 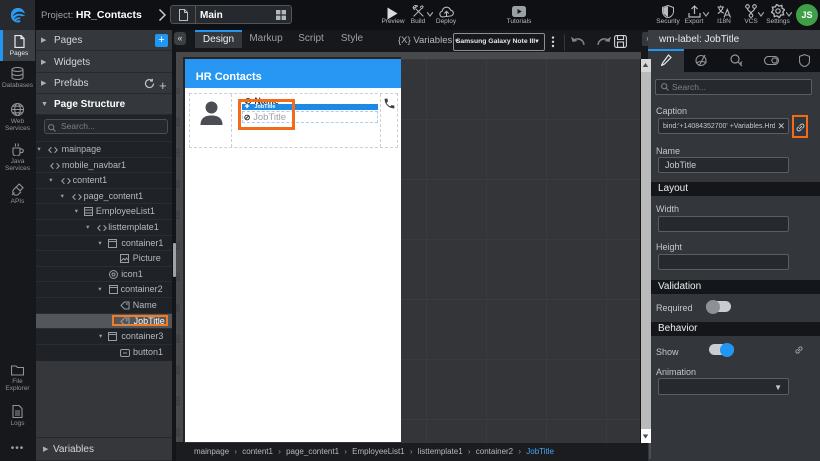 I want to click on svg-text: 50, so click(x=179, y=91).